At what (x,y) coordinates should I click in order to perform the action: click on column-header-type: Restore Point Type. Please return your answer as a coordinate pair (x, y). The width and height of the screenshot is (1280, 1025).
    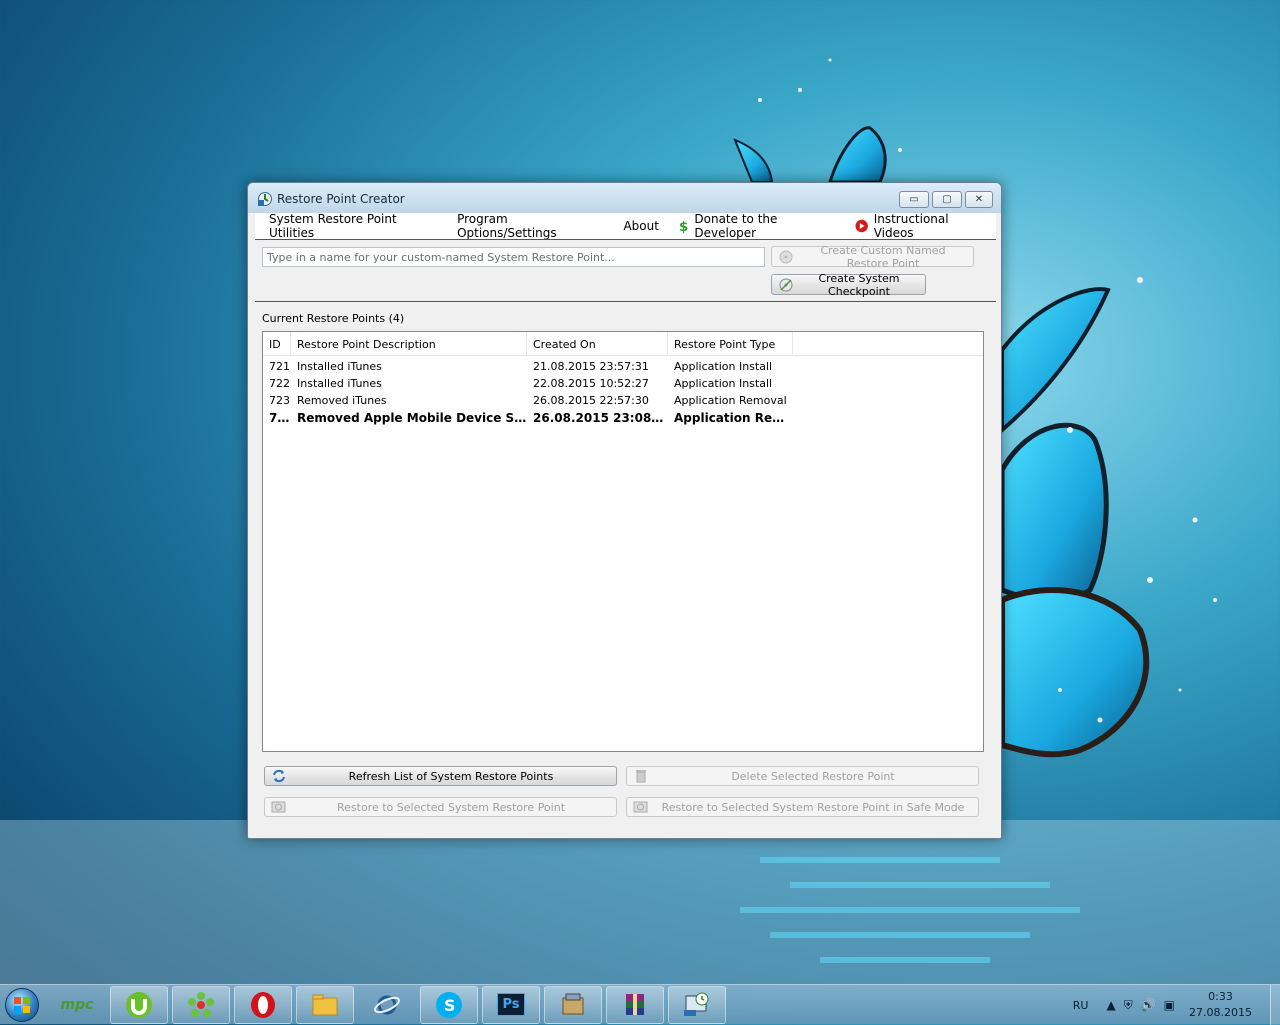
    Looking at the image, I should click on (730, 343).